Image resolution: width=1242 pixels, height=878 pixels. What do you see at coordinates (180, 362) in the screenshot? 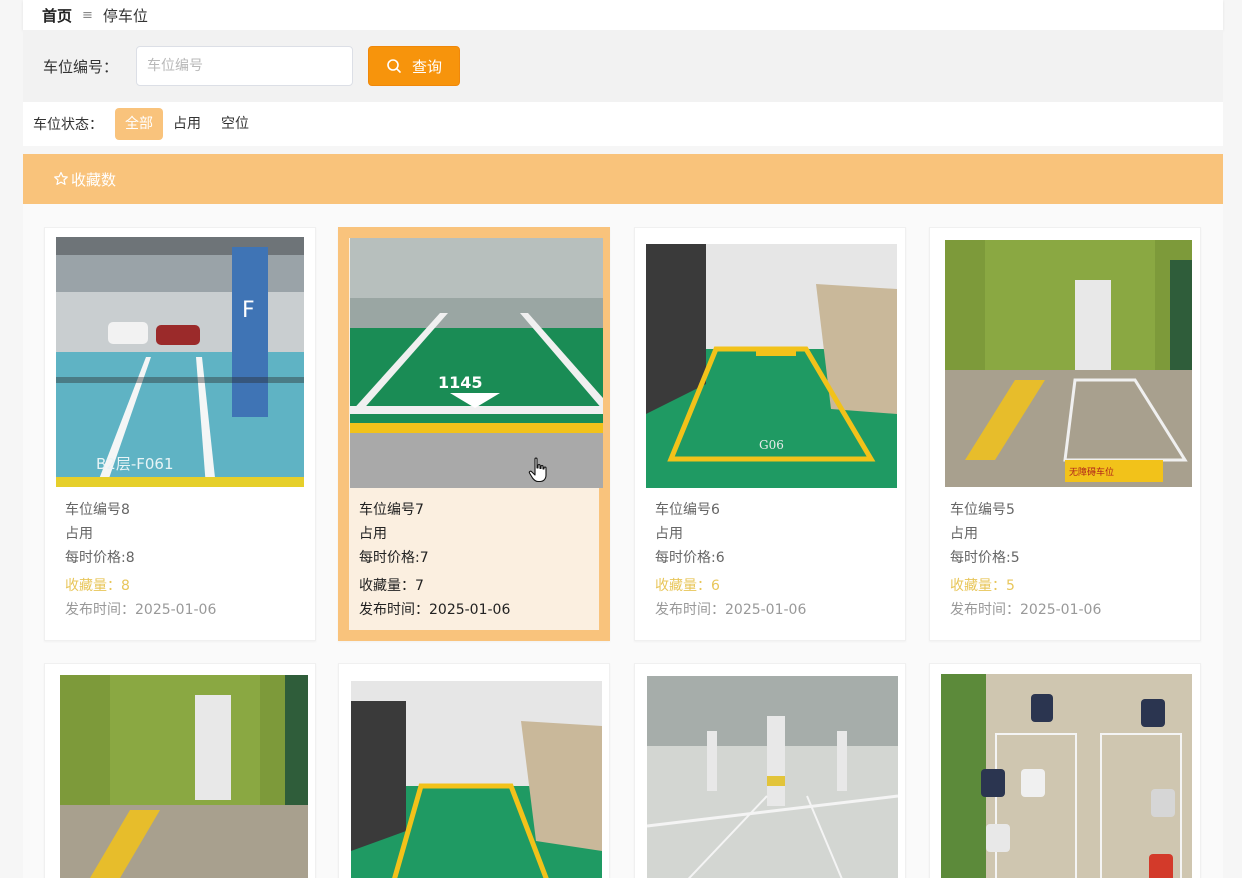
I see `parking-photo: F B2层-F061` at bounding box center [180, 362].